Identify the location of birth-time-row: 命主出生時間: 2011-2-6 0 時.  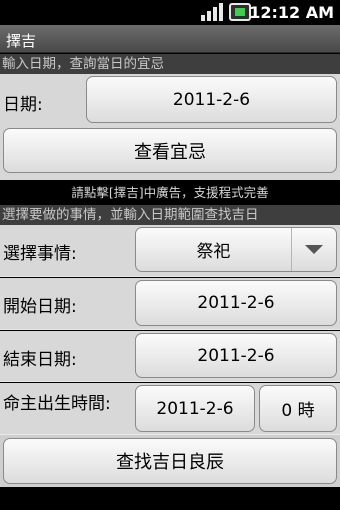
(170, 409).